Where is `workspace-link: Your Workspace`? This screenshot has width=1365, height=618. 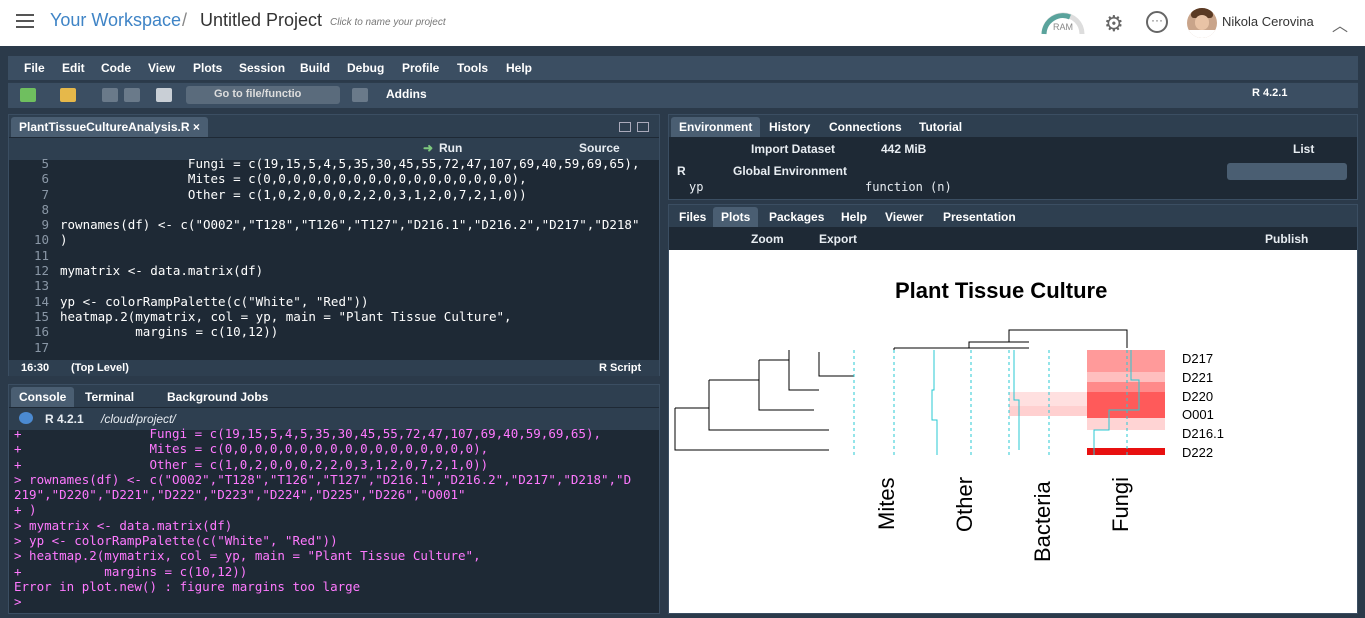
workspace-link: Your Workspace is located at coordinates (115, 20).